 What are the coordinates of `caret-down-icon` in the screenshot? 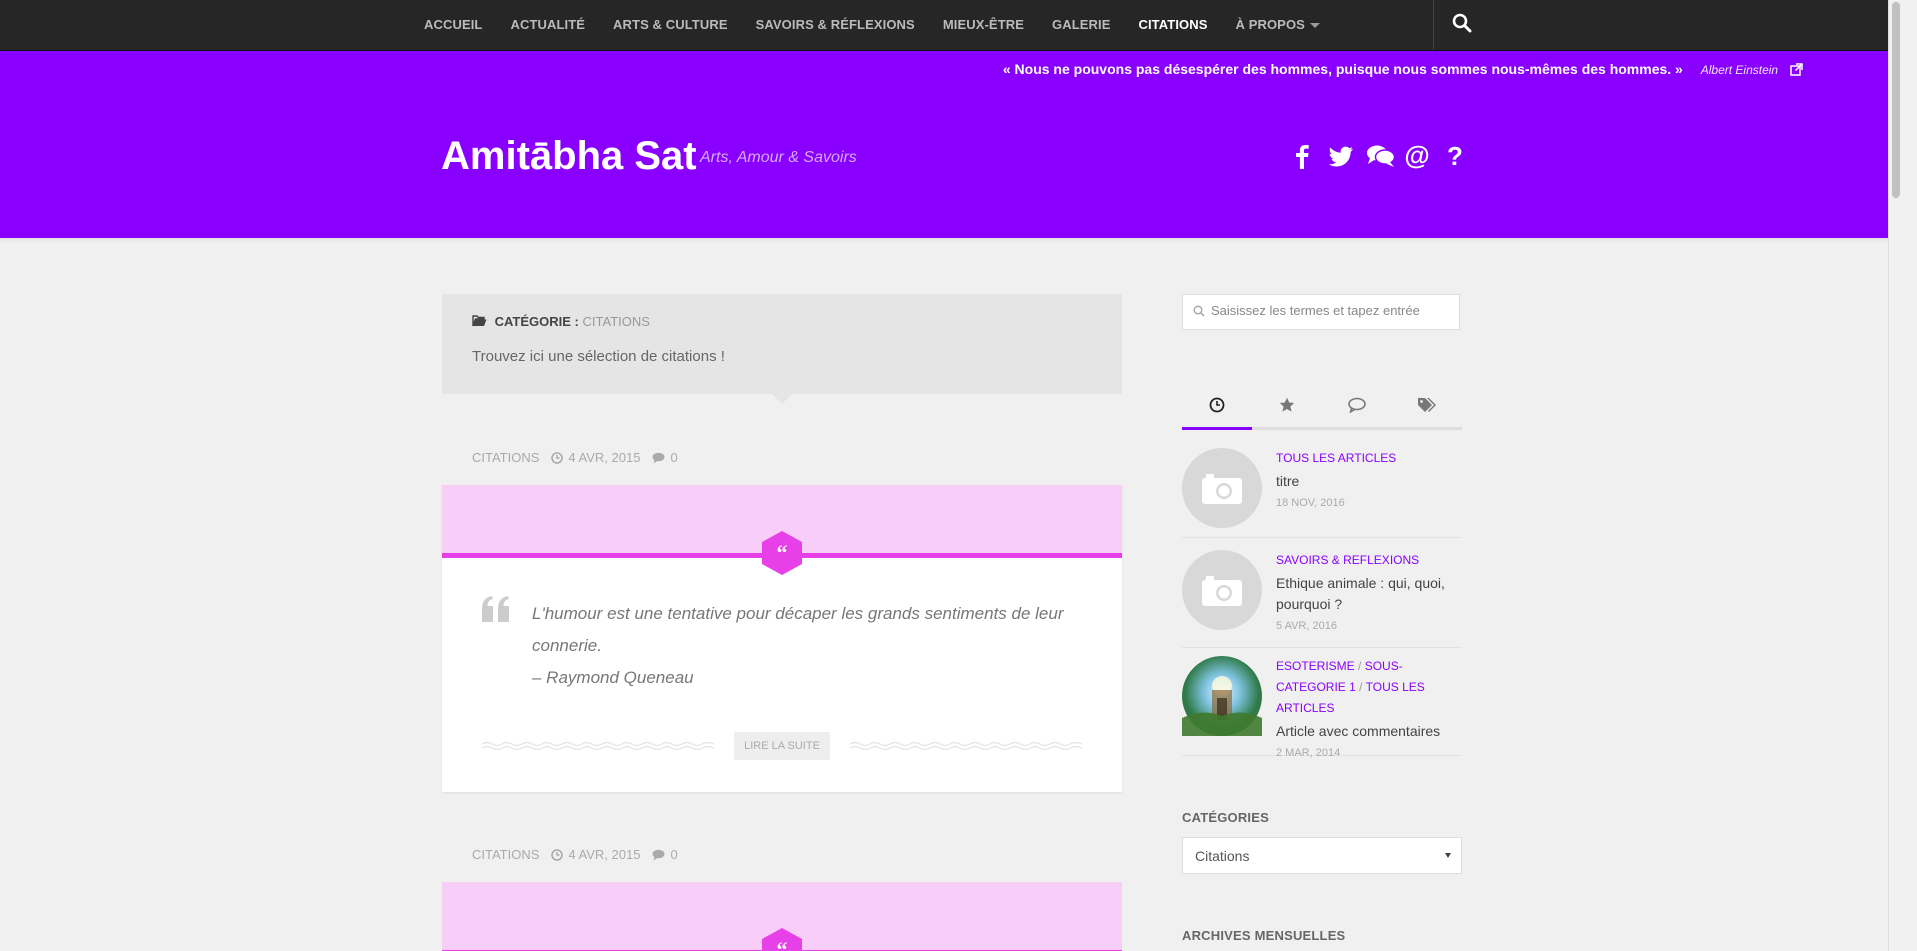 It's located at (1314, 26).